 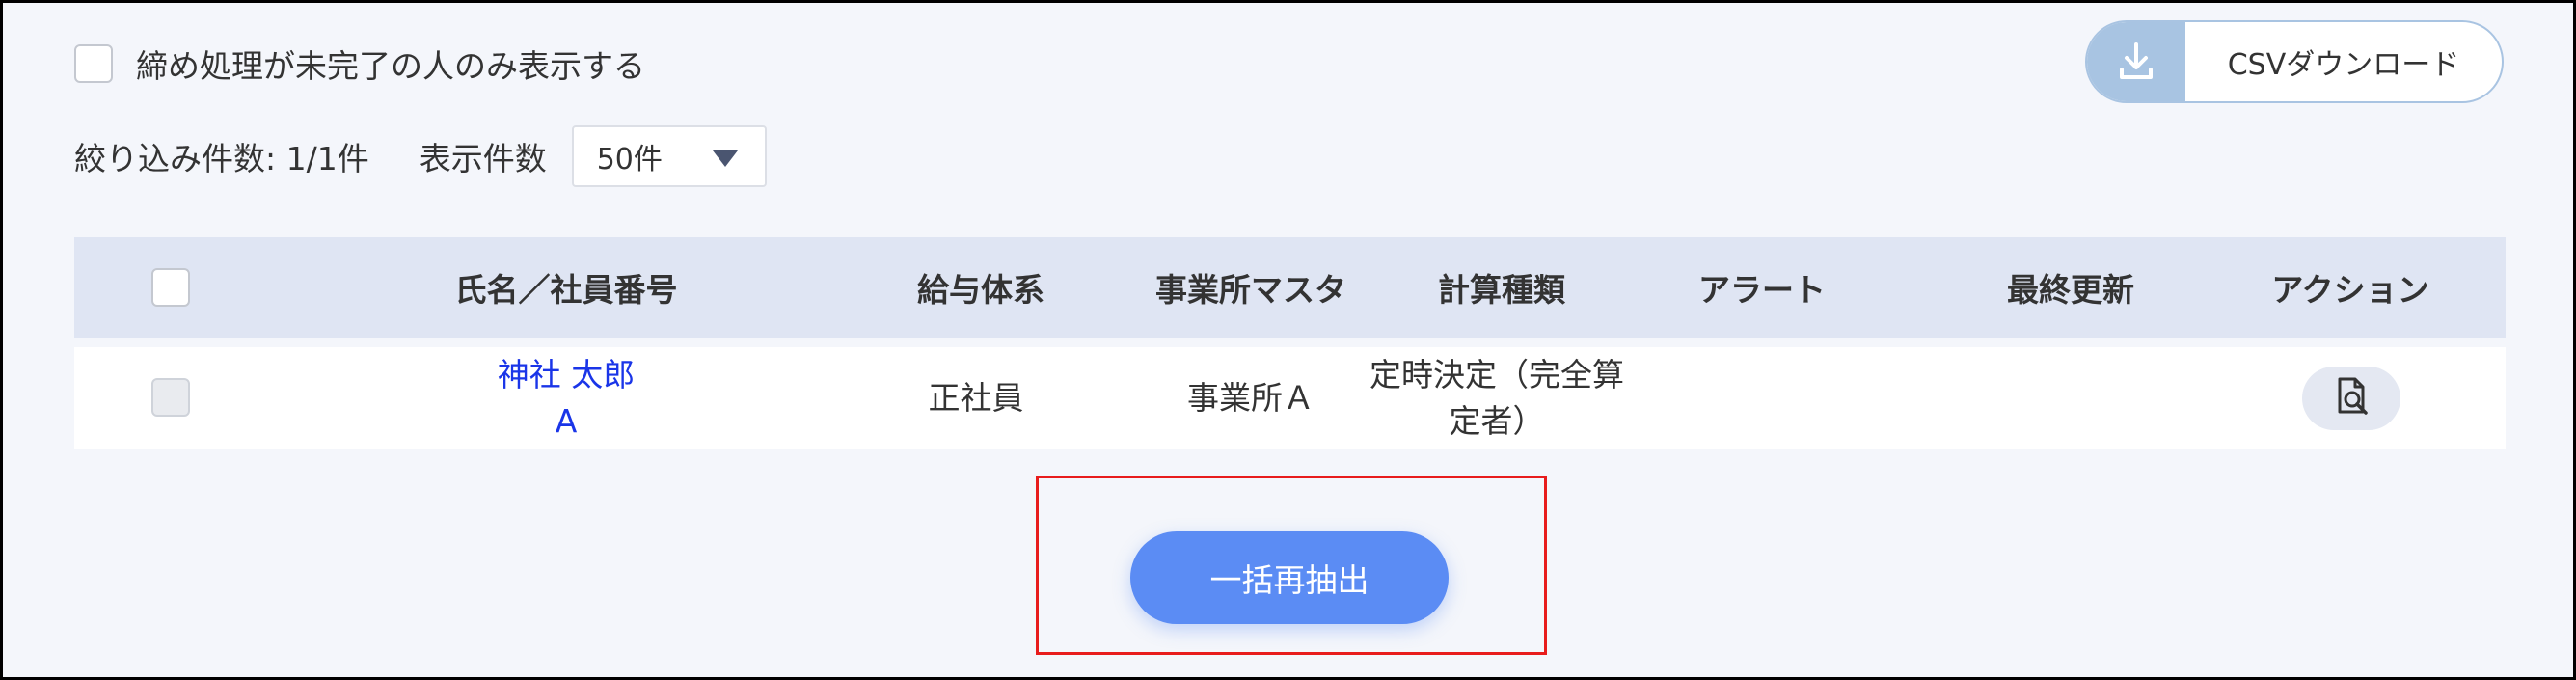 What do you see at coordinates (390, 66) in the screenshot?
I see `incomplete-only-label: 締め処理が未完了の人のみ表示する` at bounding box center [390, 66].